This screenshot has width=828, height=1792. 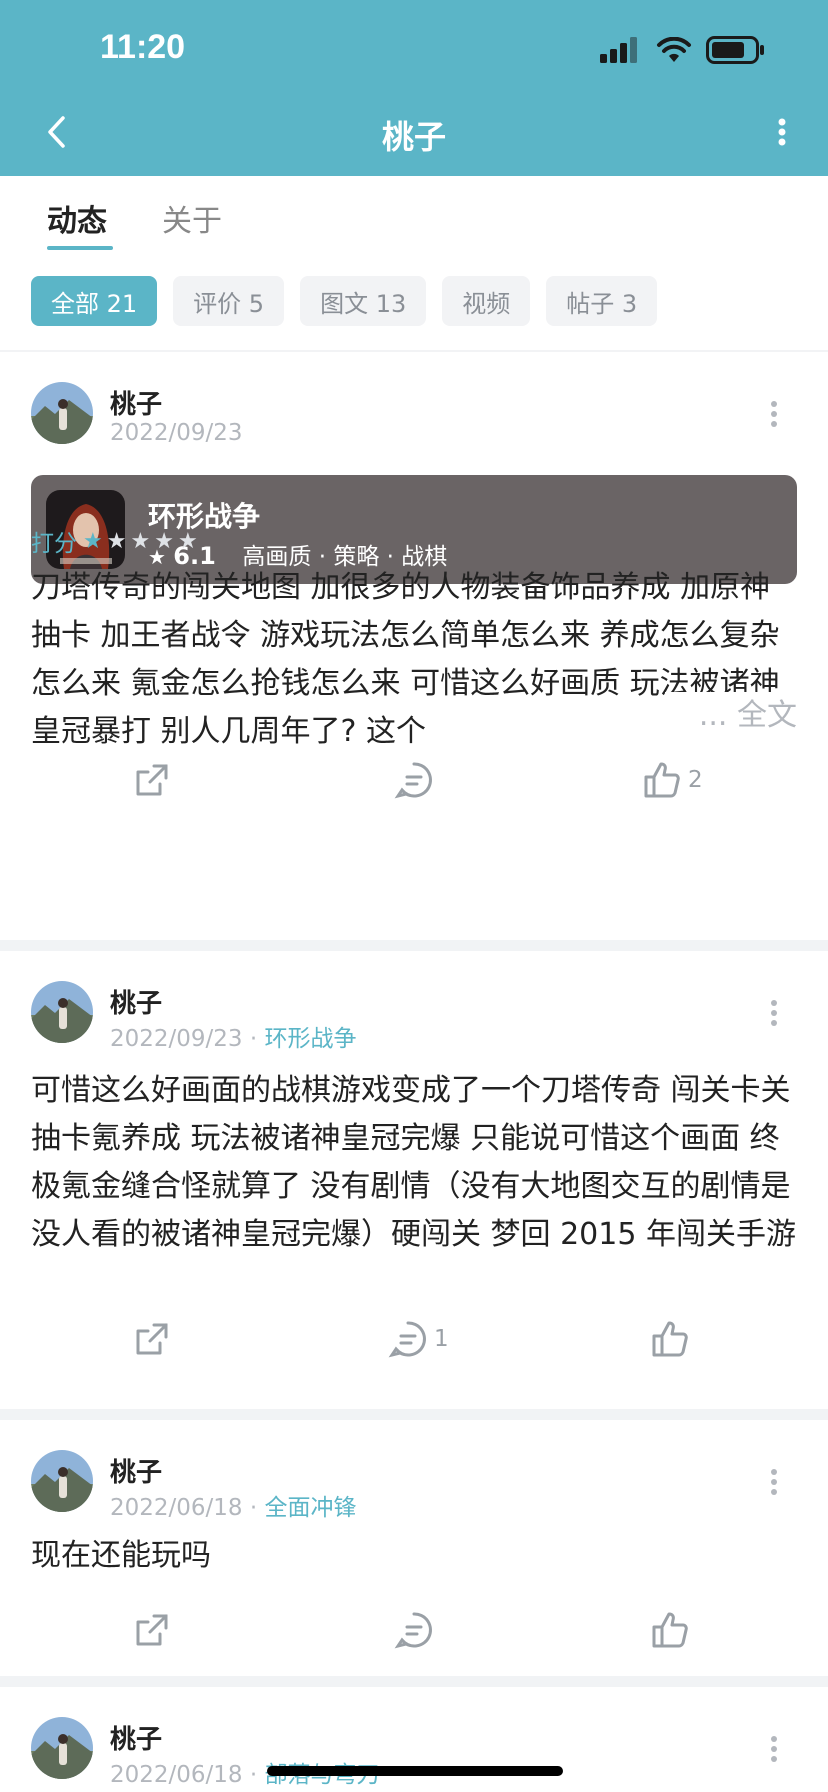 I want to click on filter-chips: 全部 21 评价 5 图文 13 视频 帖子 3, so click(x=344, y=301).